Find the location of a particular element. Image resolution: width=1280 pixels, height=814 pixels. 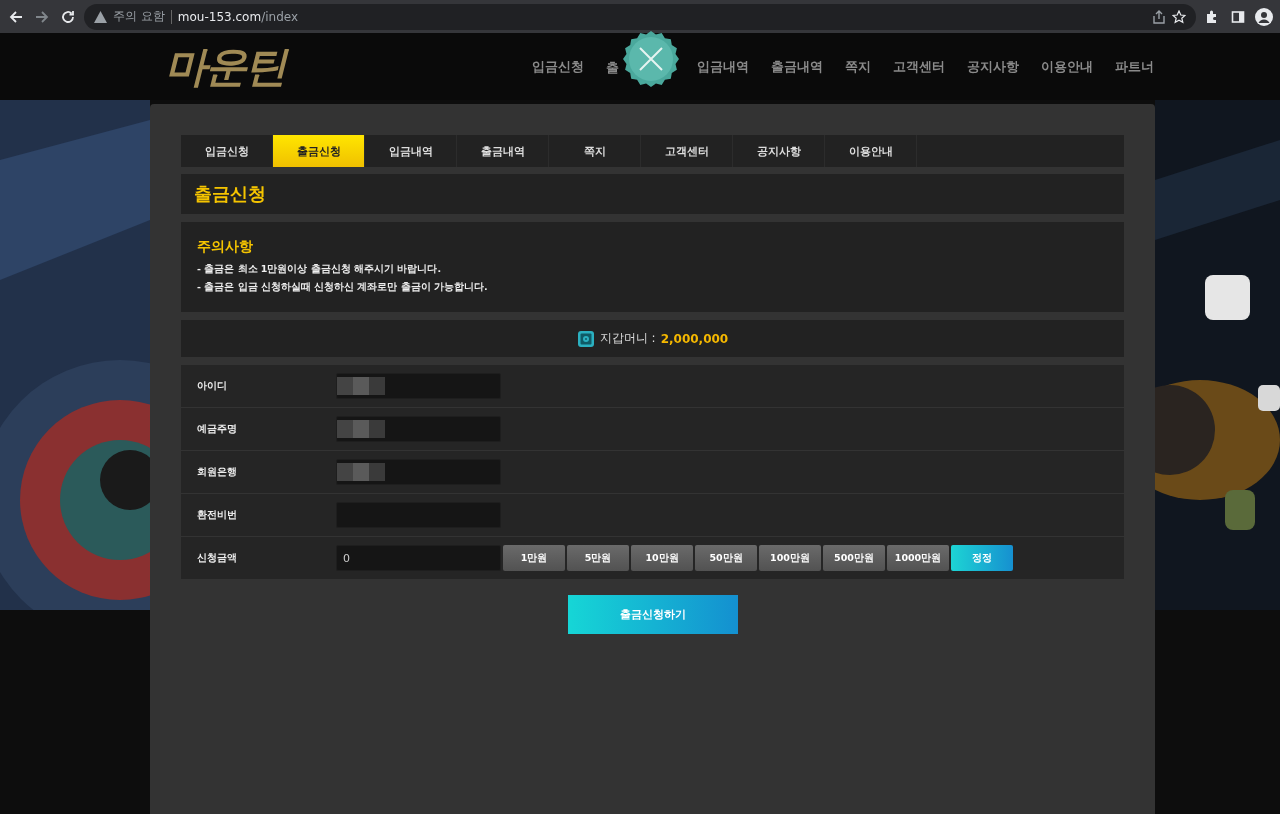

page-title: 출금신청 is located at coordinates (230, 194).